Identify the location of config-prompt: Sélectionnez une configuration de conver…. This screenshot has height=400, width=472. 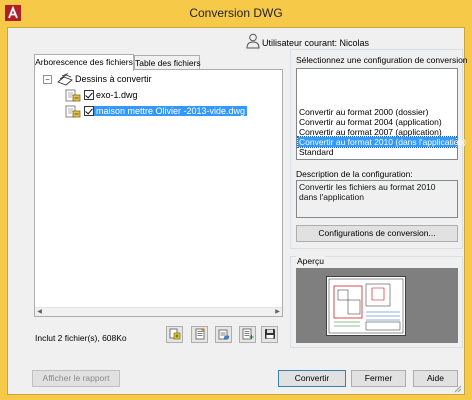
(382, 60).